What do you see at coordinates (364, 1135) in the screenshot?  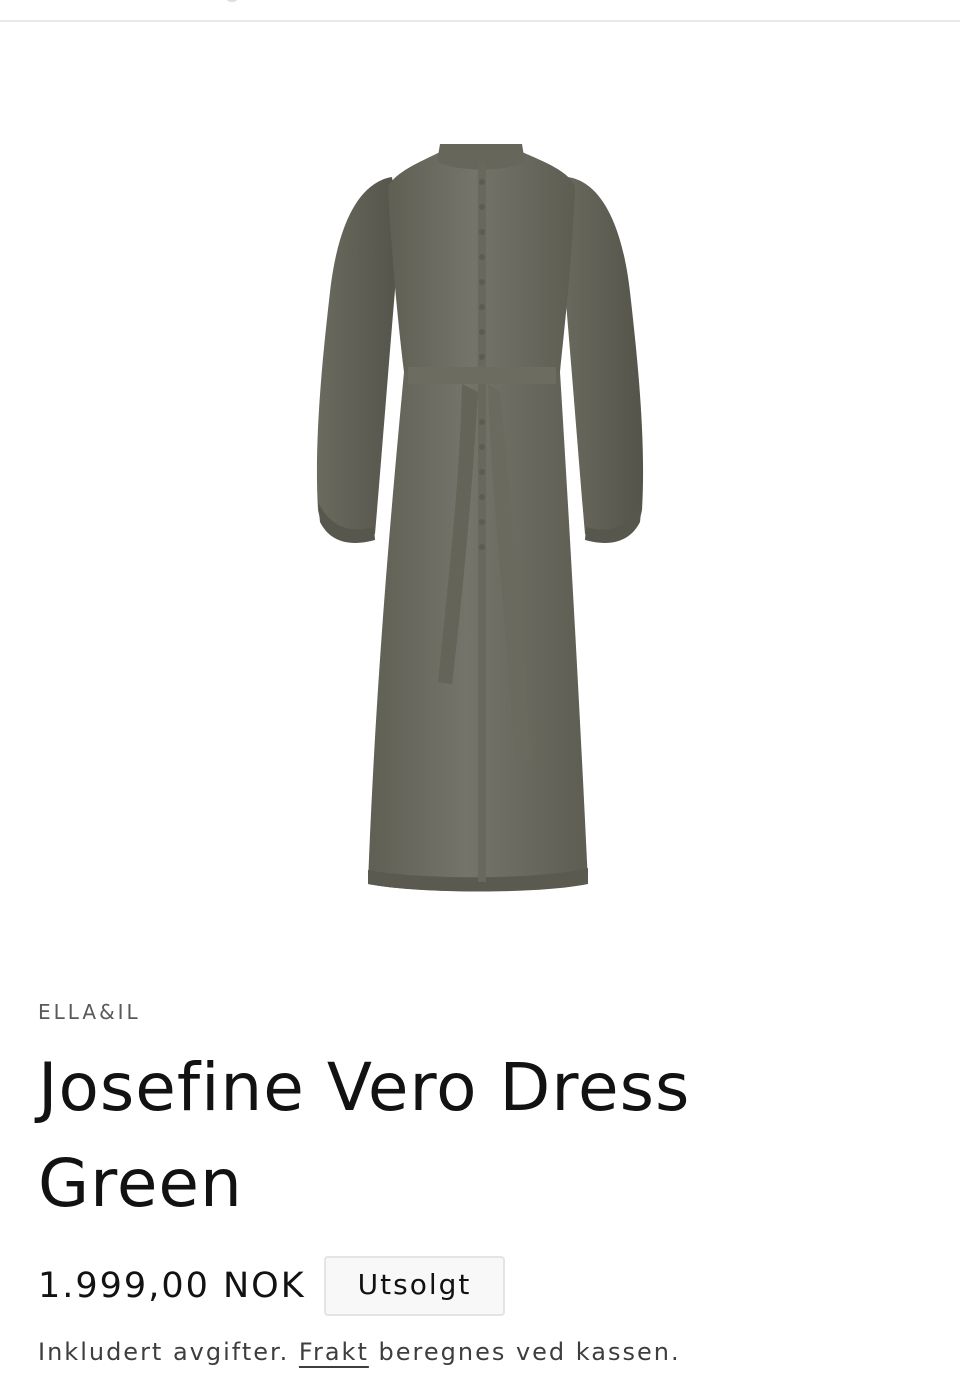 I see `product-title: Josefine Vero Dress Green` at bounding box center [364, 1135].